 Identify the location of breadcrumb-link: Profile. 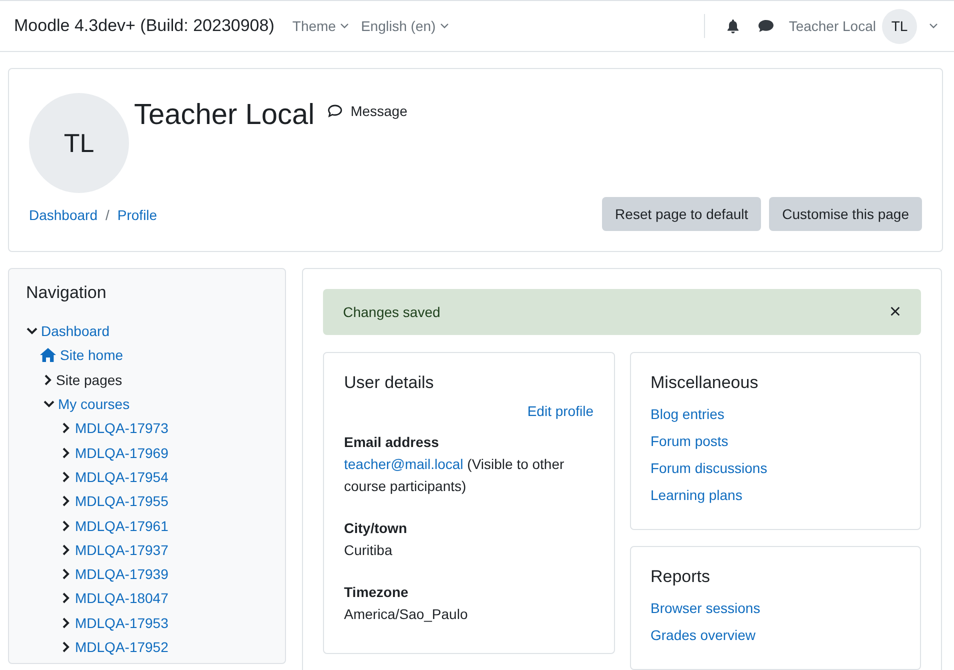
(137, 215).